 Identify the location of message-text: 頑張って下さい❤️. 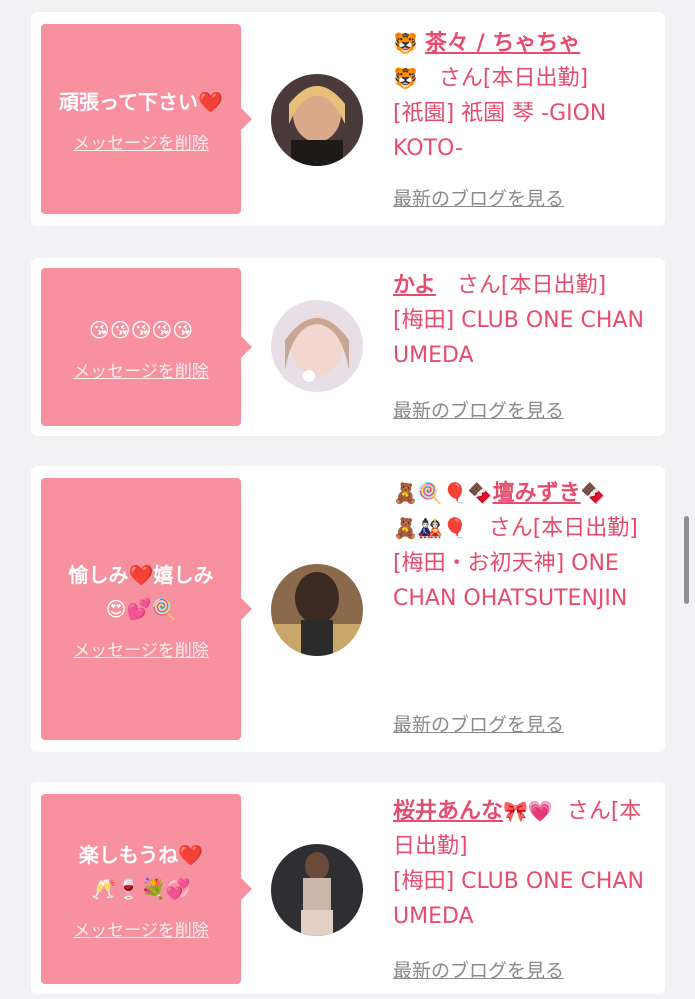
(141, 101).